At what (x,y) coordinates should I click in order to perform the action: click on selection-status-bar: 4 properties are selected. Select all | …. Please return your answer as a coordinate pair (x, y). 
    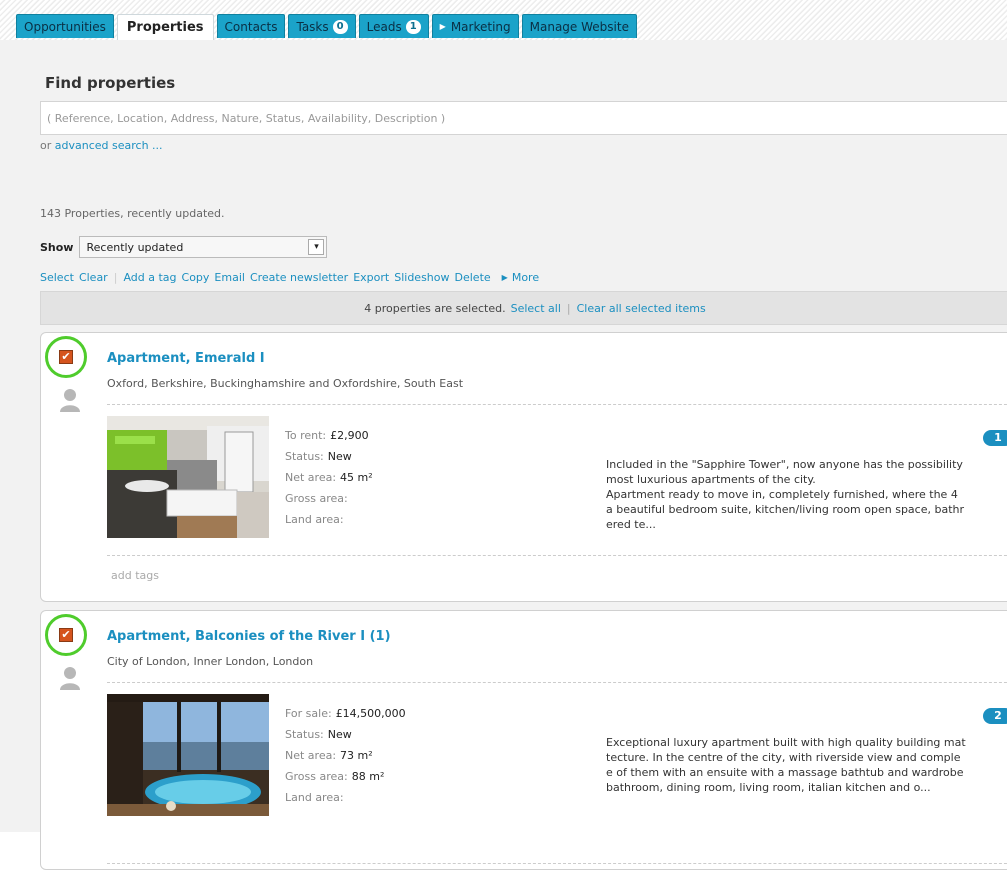
    Looking at the image, I should click on (523, 308).